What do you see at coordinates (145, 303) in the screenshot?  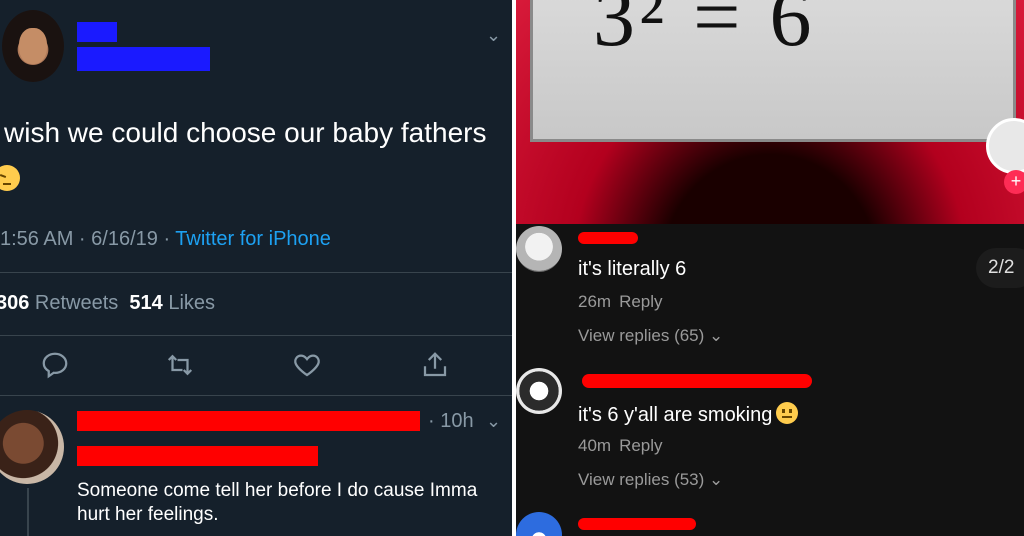 I see `likes-count: 514` at bounding box center [145, 303].